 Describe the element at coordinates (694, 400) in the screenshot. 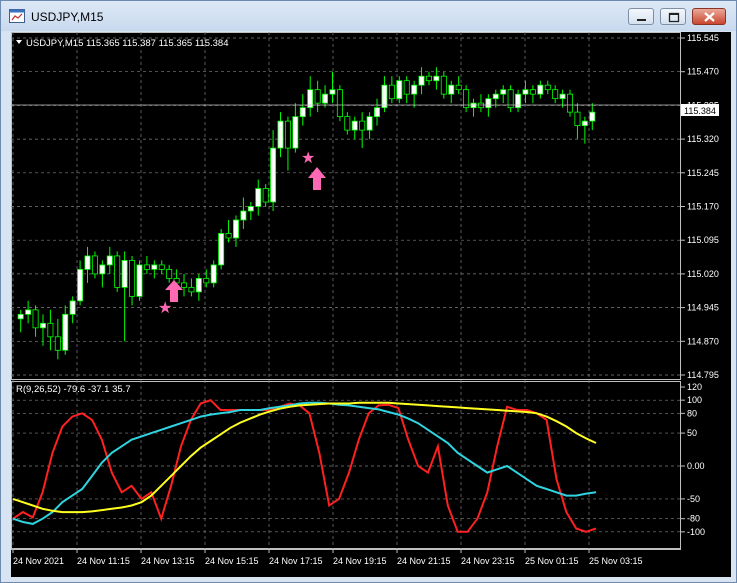

I see `indicator-tick-label: 100` at that location.